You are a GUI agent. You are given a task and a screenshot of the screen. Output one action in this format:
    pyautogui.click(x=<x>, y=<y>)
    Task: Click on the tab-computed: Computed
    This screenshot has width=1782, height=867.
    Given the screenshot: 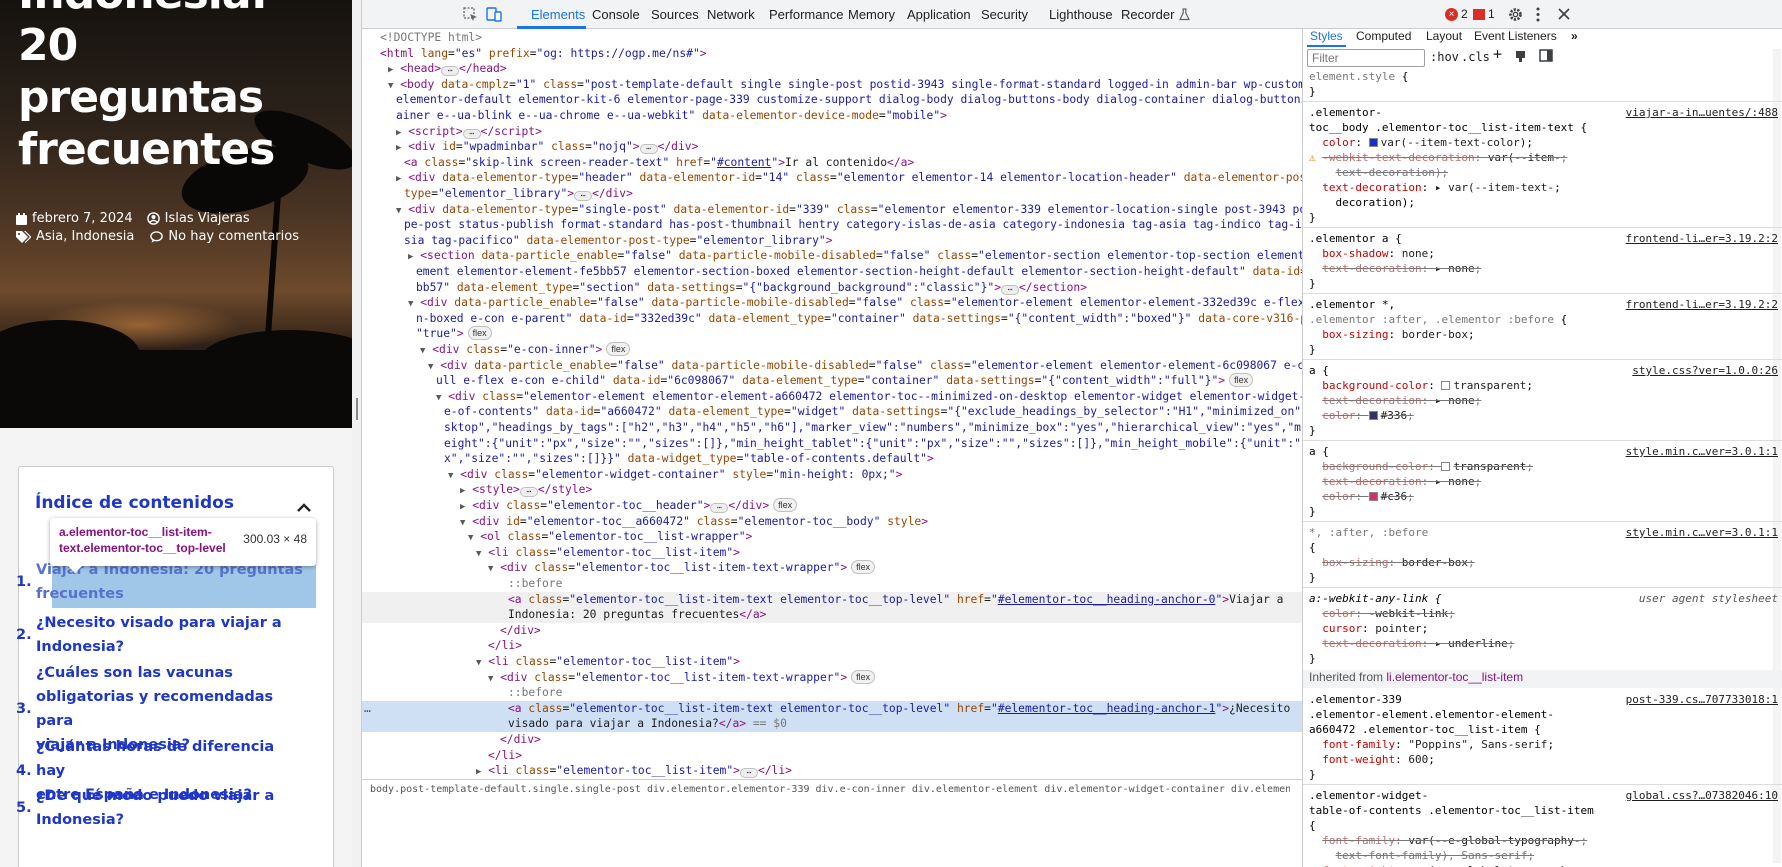 What is the action you would take?
    pyautogui.click(x=1383, y=36)
    